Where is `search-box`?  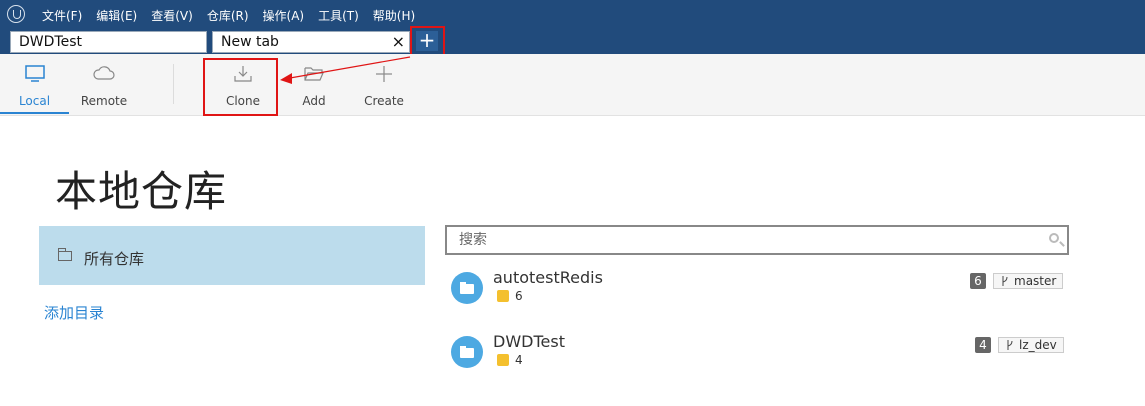 search-box is located at coordinates (757, 240).